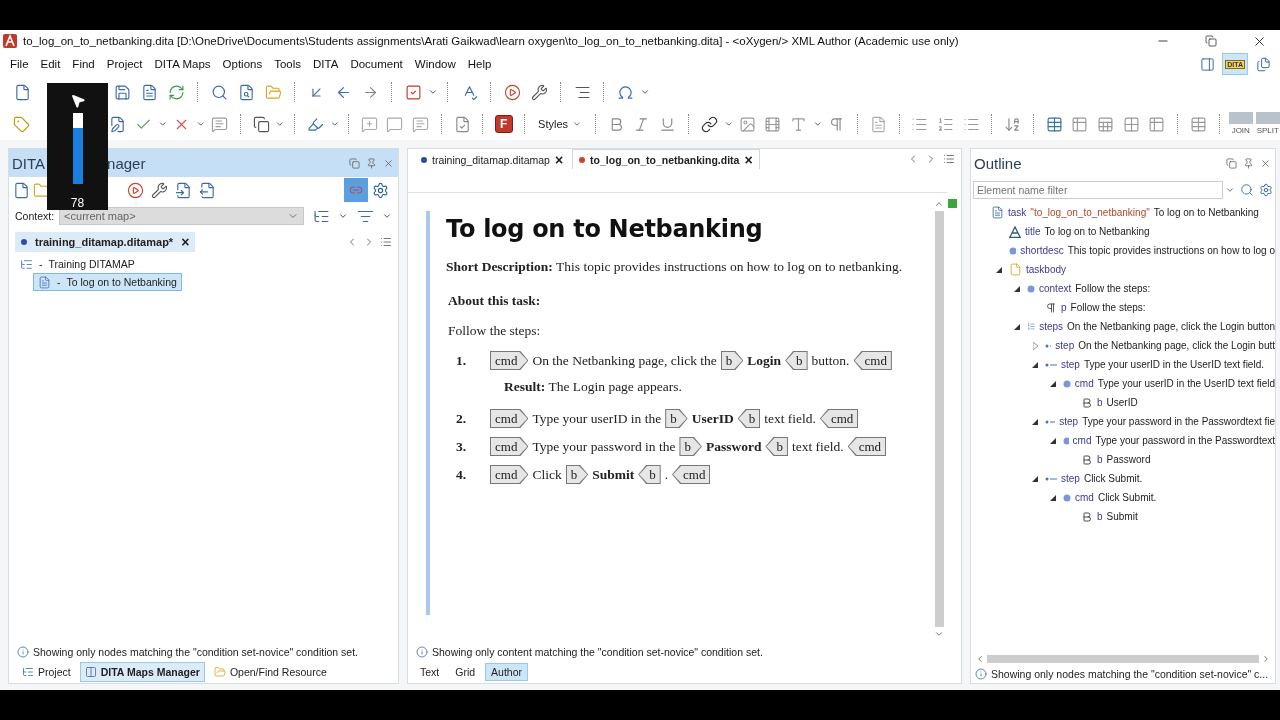 The height and width of the screenshot is (720, 1280). What do you see at coordinates (107, 282) in the screenshot?
I see `map-tree-item: - To log on to Netbanking` at bounding box center [107, 282].